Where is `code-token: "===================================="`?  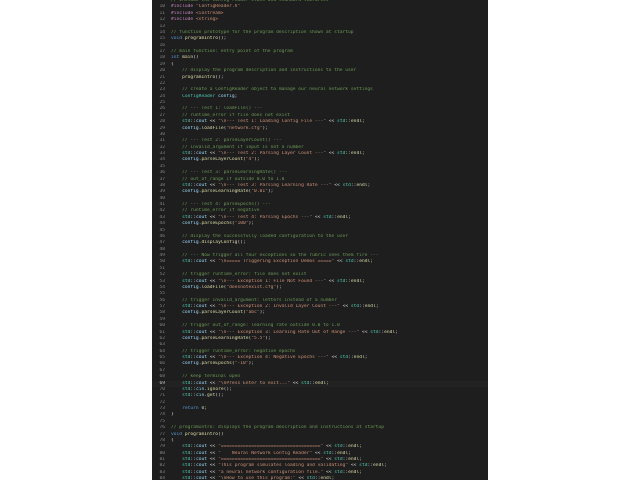 code-token: "====================================" is located at coordinates (271, 459).